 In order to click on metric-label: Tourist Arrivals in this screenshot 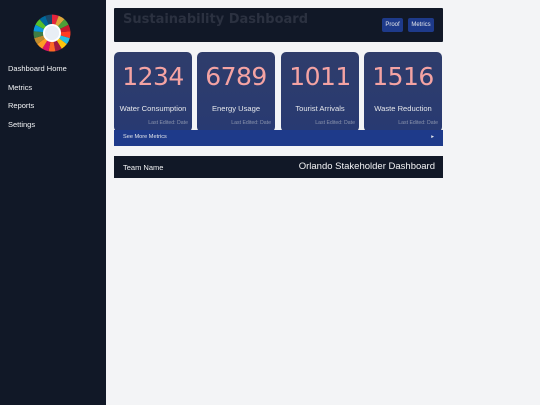, I will do `click(320, 108)`.